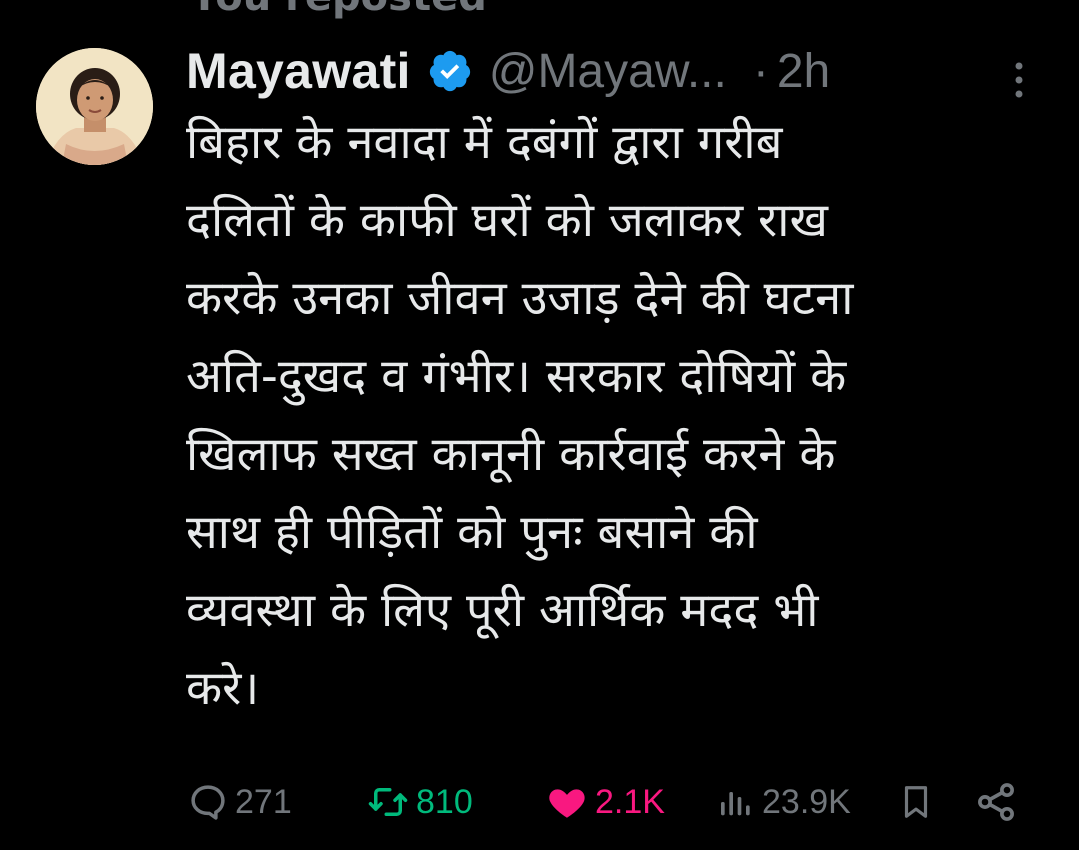 The height and width of the screenshot is (850, 1079). I want to click on avatar-image, so click(94, 106).